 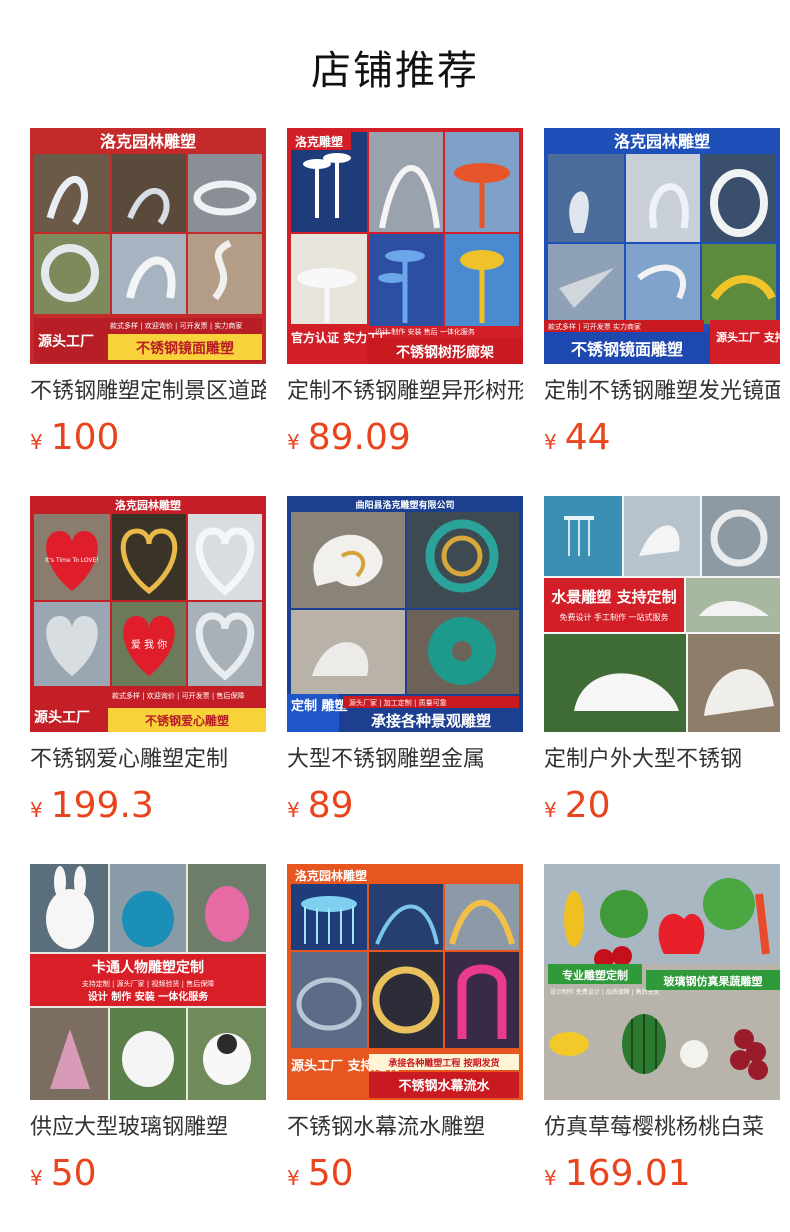 What do you see at coordinates (587, 805) in the screenshot?
I see `product-price: 20` at bounding box center [587, 805].